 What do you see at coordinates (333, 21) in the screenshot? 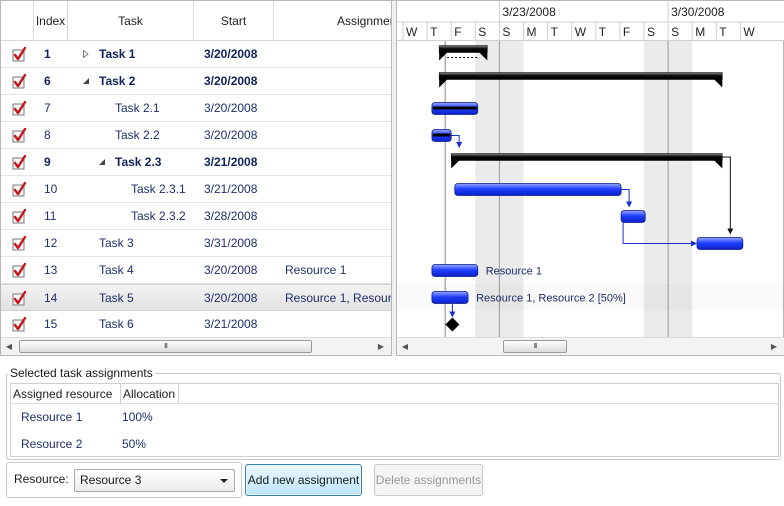
I see `assignments-column-header: Assignments` at bounding box center [333, 21].